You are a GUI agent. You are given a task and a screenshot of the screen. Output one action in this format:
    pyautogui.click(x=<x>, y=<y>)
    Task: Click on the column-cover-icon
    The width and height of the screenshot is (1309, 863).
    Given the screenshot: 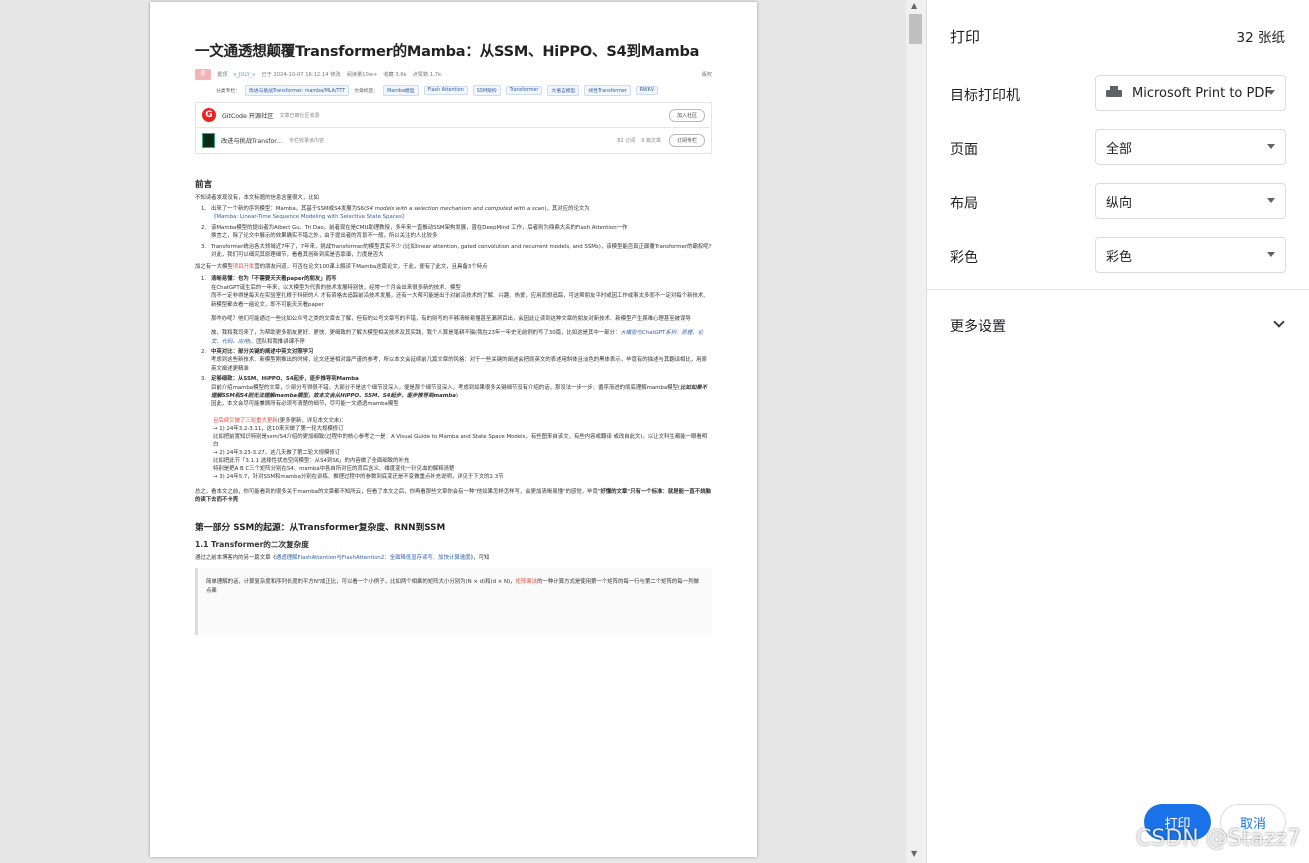 What is the action you would take?
    pyautogui.click(x=208, y=140)
    